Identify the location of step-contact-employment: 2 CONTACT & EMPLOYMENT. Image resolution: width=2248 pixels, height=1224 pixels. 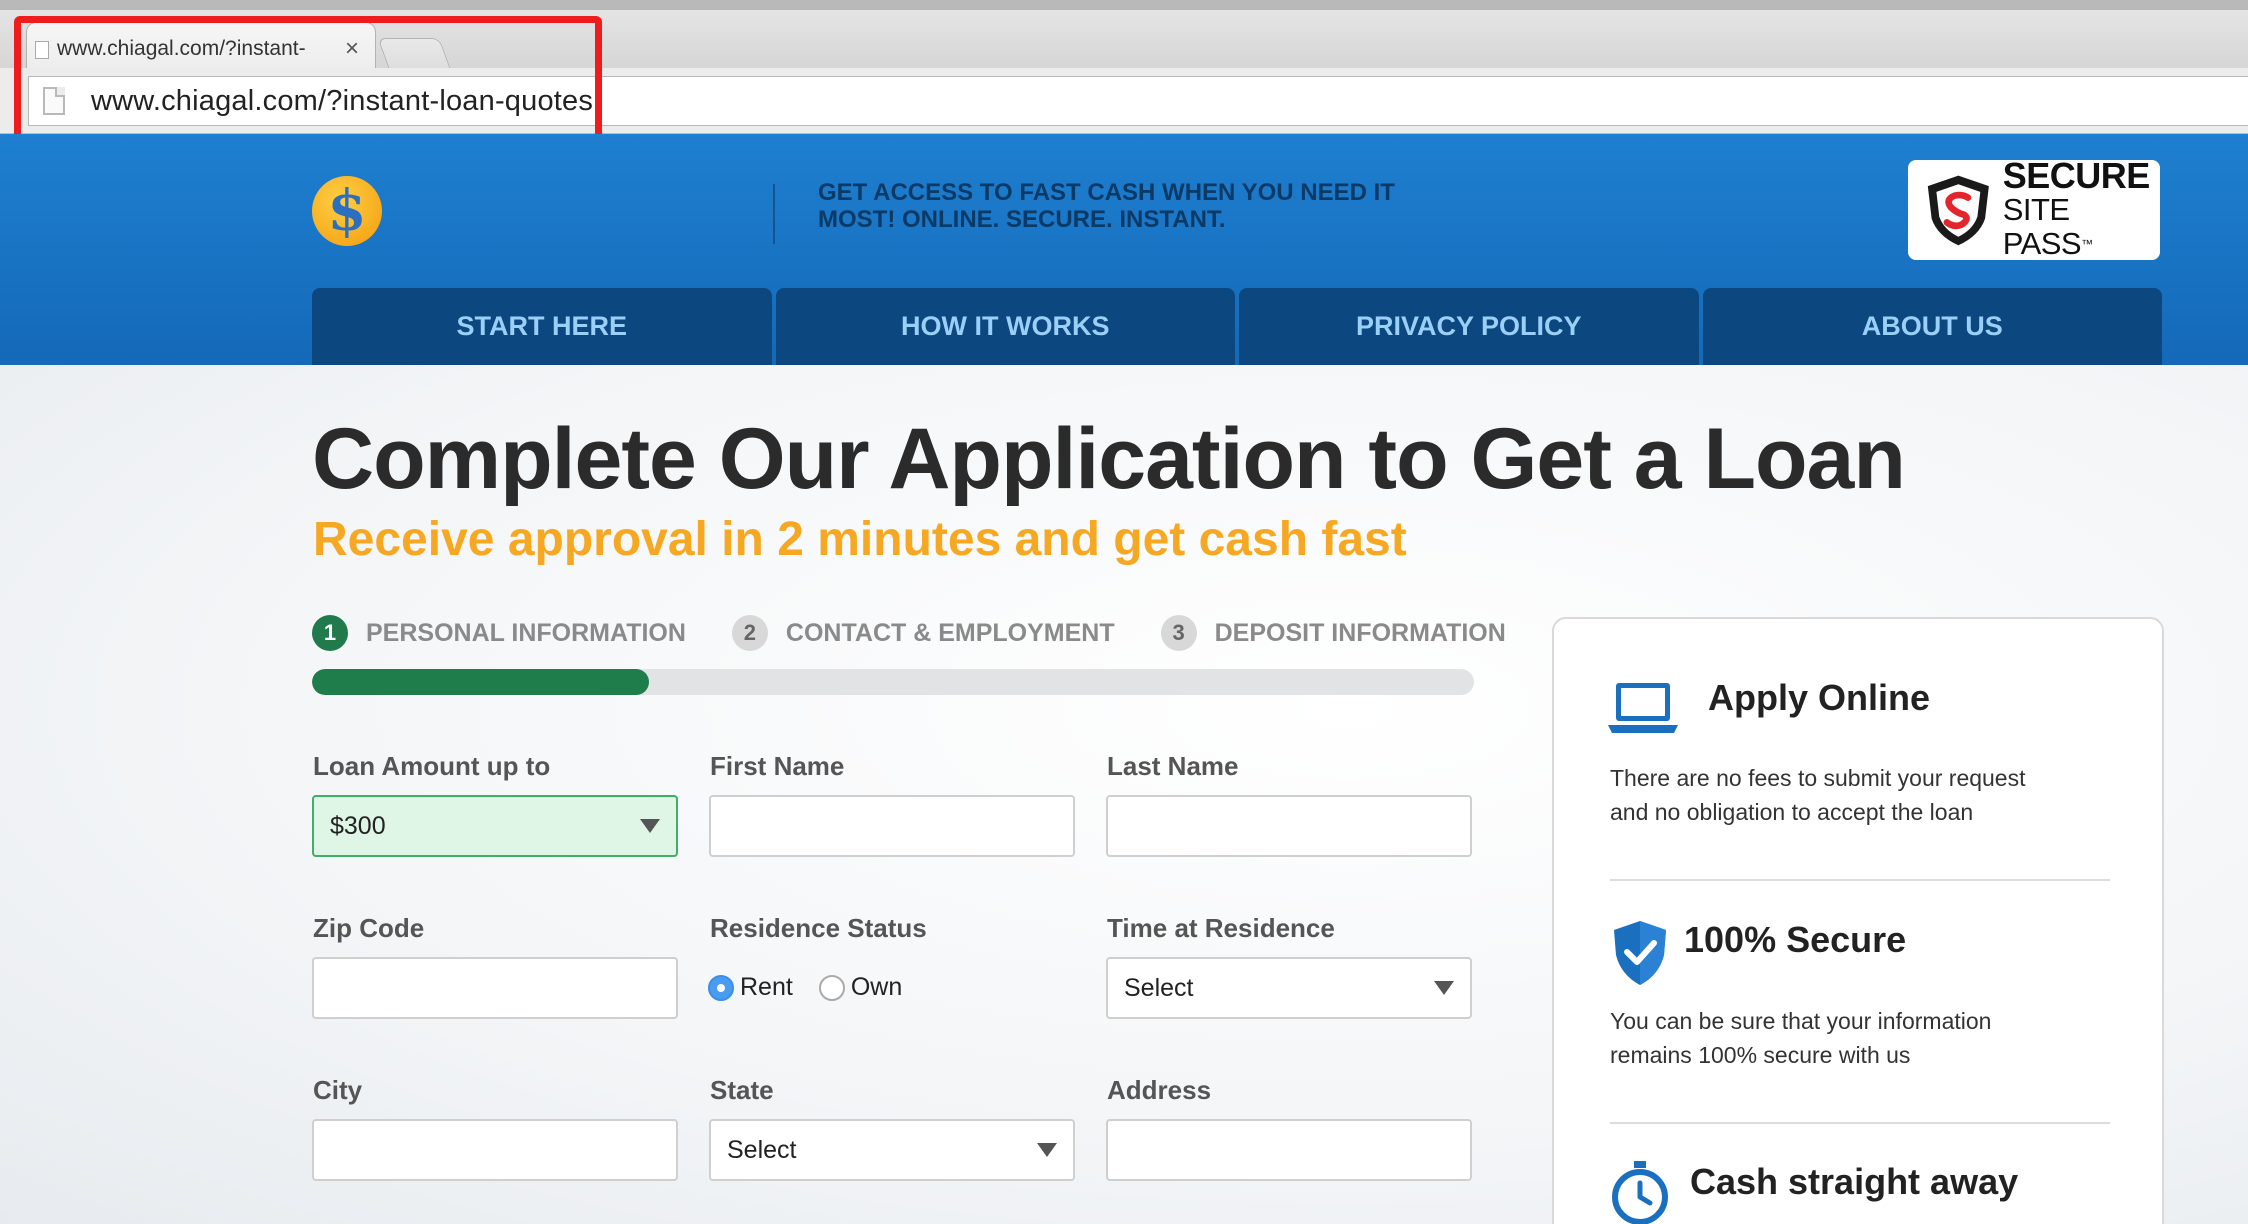
(923, 633).